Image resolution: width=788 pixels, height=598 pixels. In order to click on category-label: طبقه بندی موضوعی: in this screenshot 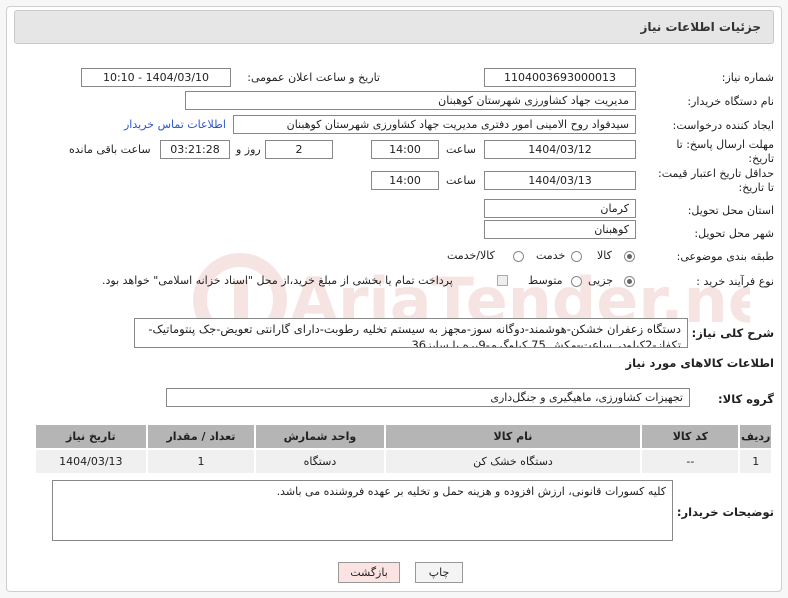, I will do `click(725, 256)`.